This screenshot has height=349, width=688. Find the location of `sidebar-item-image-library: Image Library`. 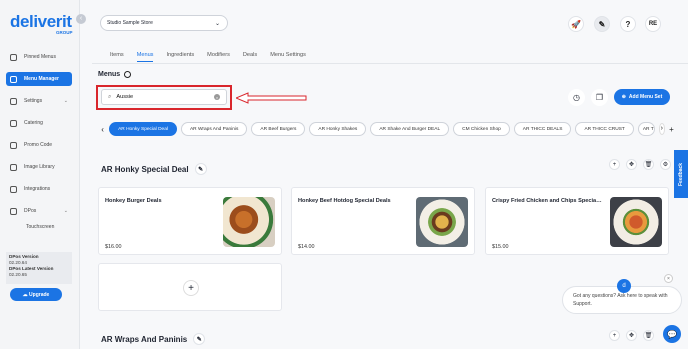

sidebar-item-image-library: Image Library is located at coordinates (39, 167).